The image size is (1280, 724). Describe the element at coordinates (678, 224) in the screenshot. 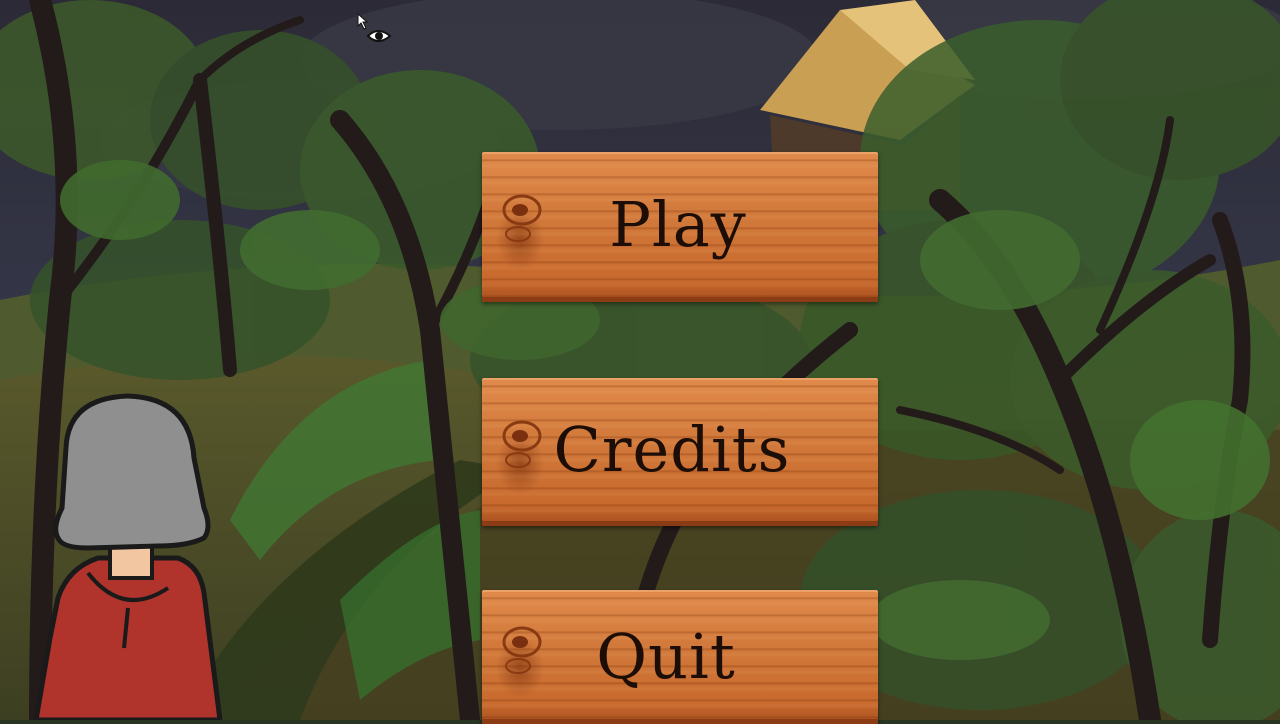

I see `play-label: Play` at that location.